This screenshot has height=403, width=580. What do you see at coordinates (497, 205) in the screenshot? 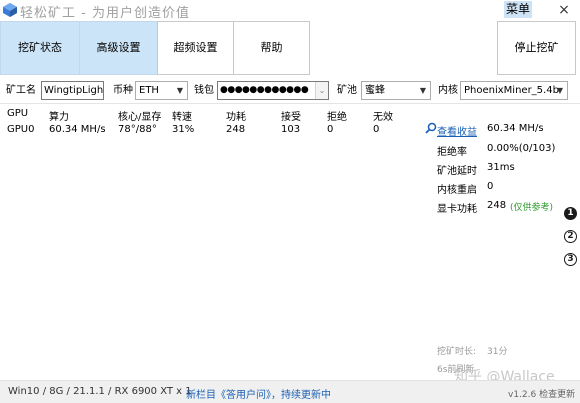
I see `gpu-power-value: 248` at bounding box center [497, 205].